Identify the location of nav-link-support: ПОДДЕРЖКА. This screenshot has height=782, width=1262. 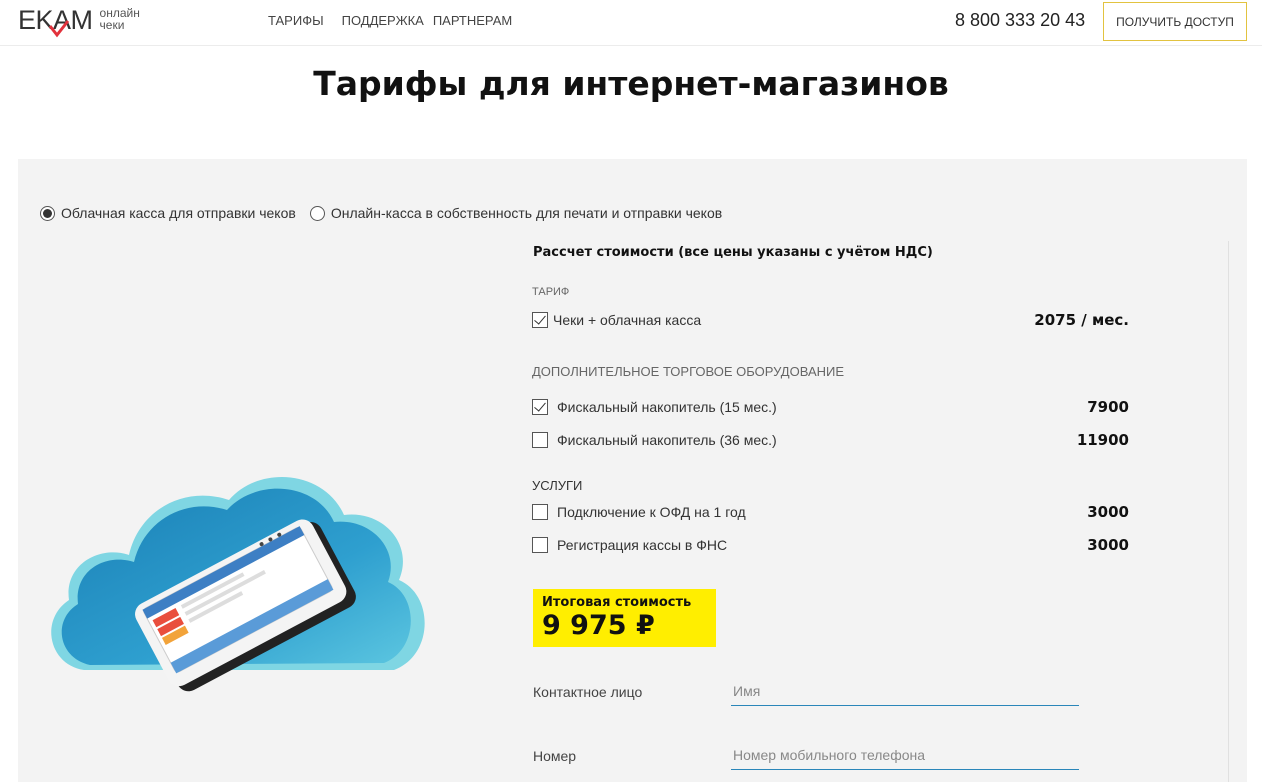
(383, 20).